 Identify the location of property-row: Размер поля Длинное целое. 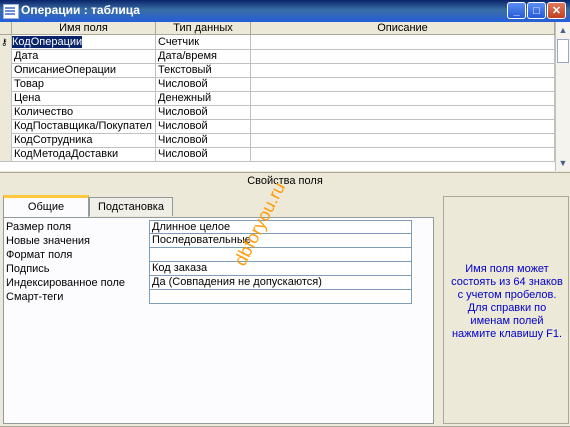
(209, 227).